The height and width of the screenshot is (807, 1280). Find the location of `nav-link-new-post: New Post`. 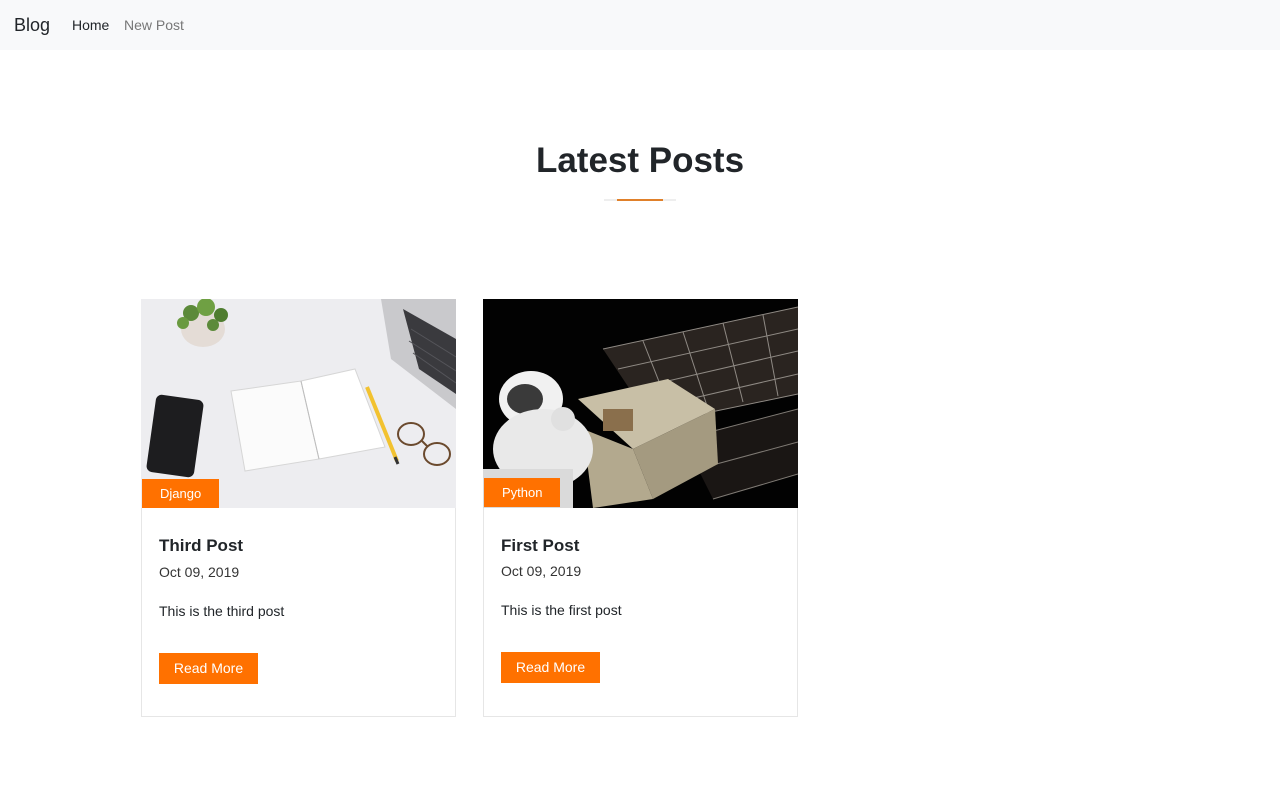

nav-link-new-post: New Post is located at coordinates (154, 25).